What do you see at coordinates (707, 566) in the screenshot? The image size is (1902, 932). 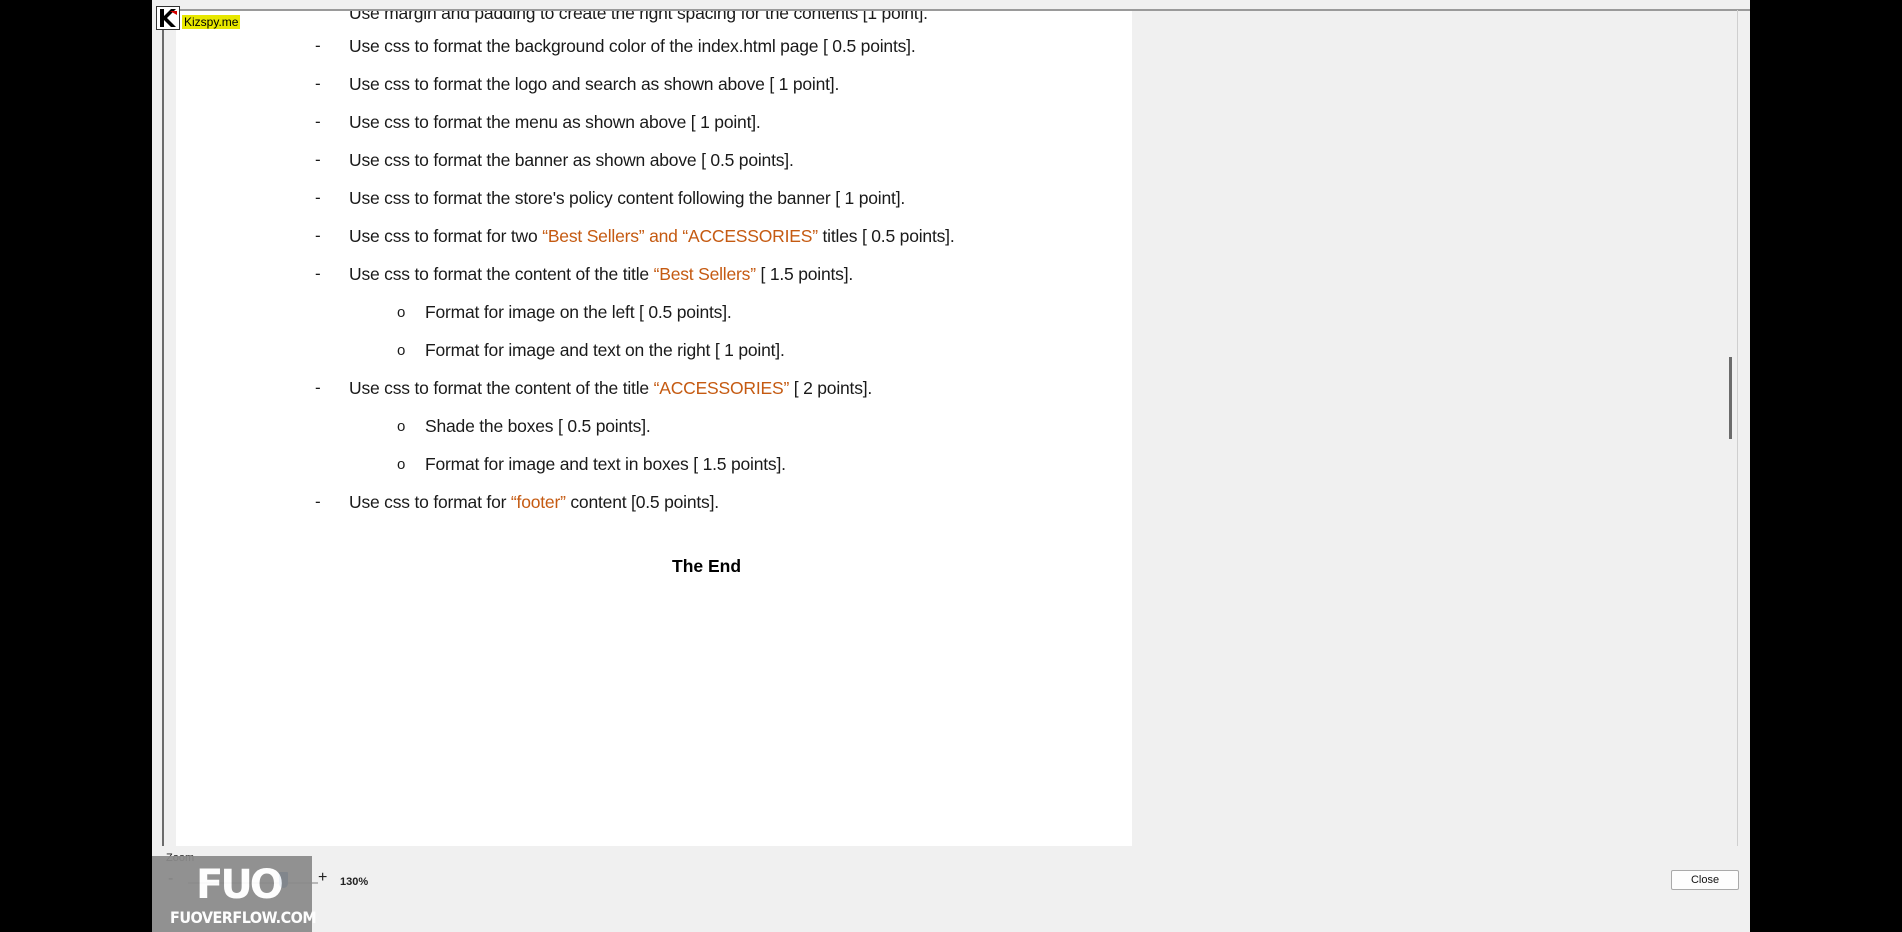 I see `the-end-heading: The End` at bounding box center [707, 566].